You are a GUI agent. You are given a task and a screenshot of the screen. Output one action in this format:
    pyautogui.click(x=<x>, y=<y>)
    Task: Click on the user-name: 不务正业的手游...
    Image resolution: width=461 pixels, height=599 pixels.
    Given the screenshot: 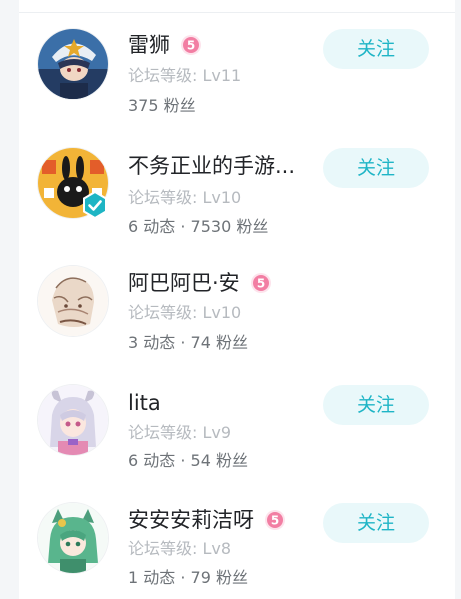 What is the action you would take?
    pyautogui.click(x=211, y=166)
    